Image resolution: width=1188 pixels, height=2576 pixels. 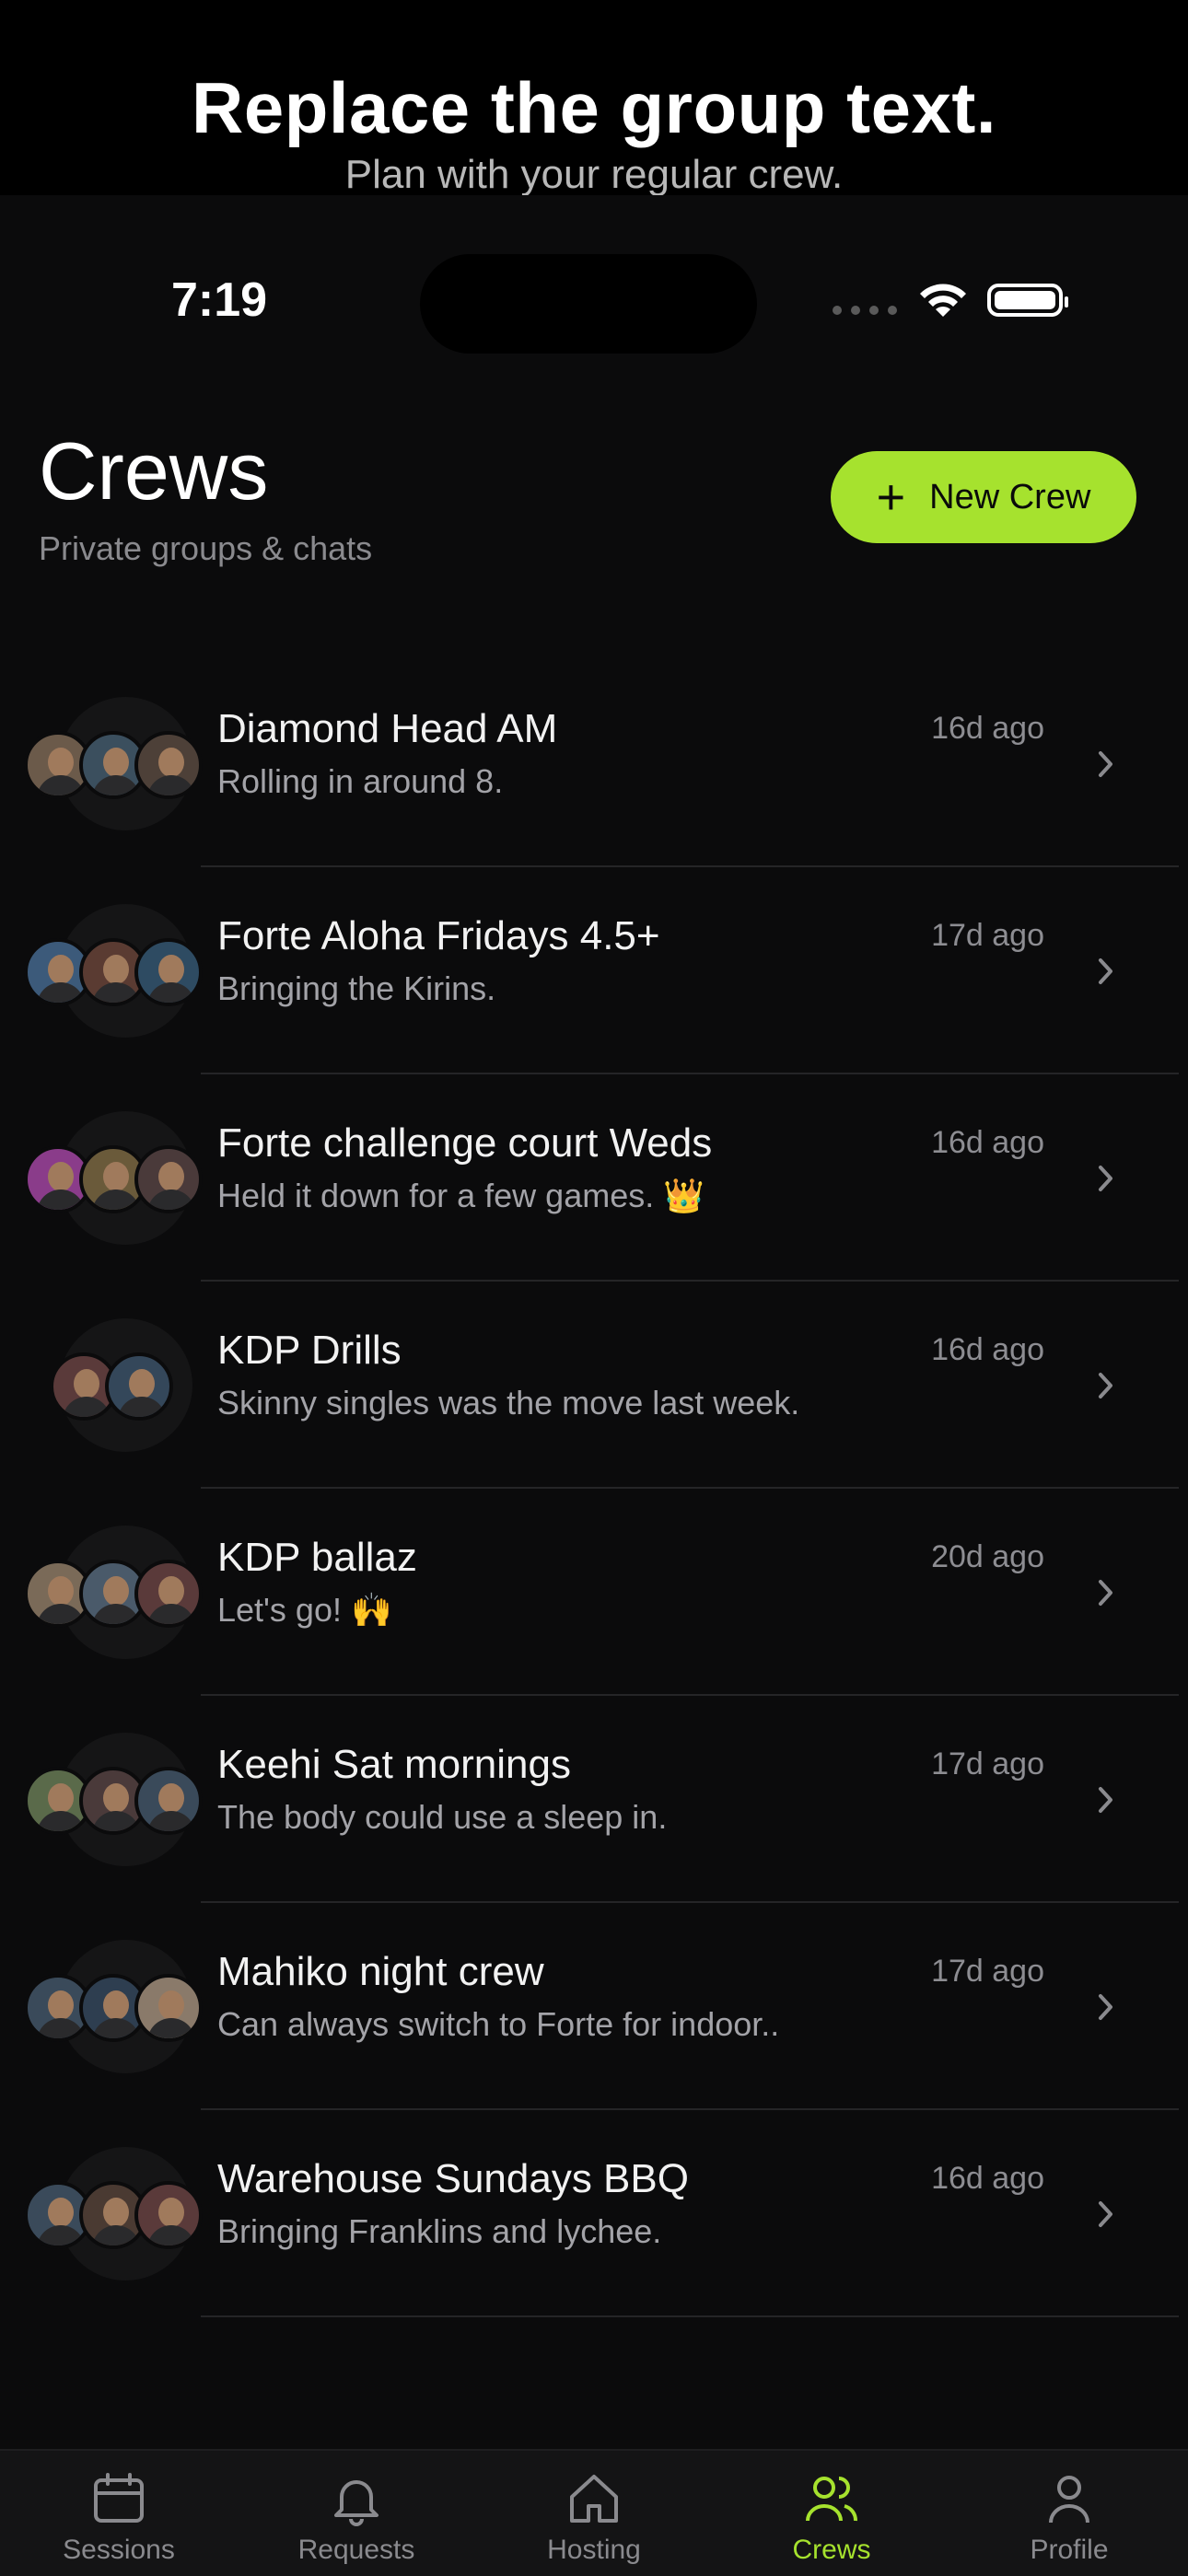 I want to click on crew-last-message: Bringing the Kirins., so click(x=356, y=988).